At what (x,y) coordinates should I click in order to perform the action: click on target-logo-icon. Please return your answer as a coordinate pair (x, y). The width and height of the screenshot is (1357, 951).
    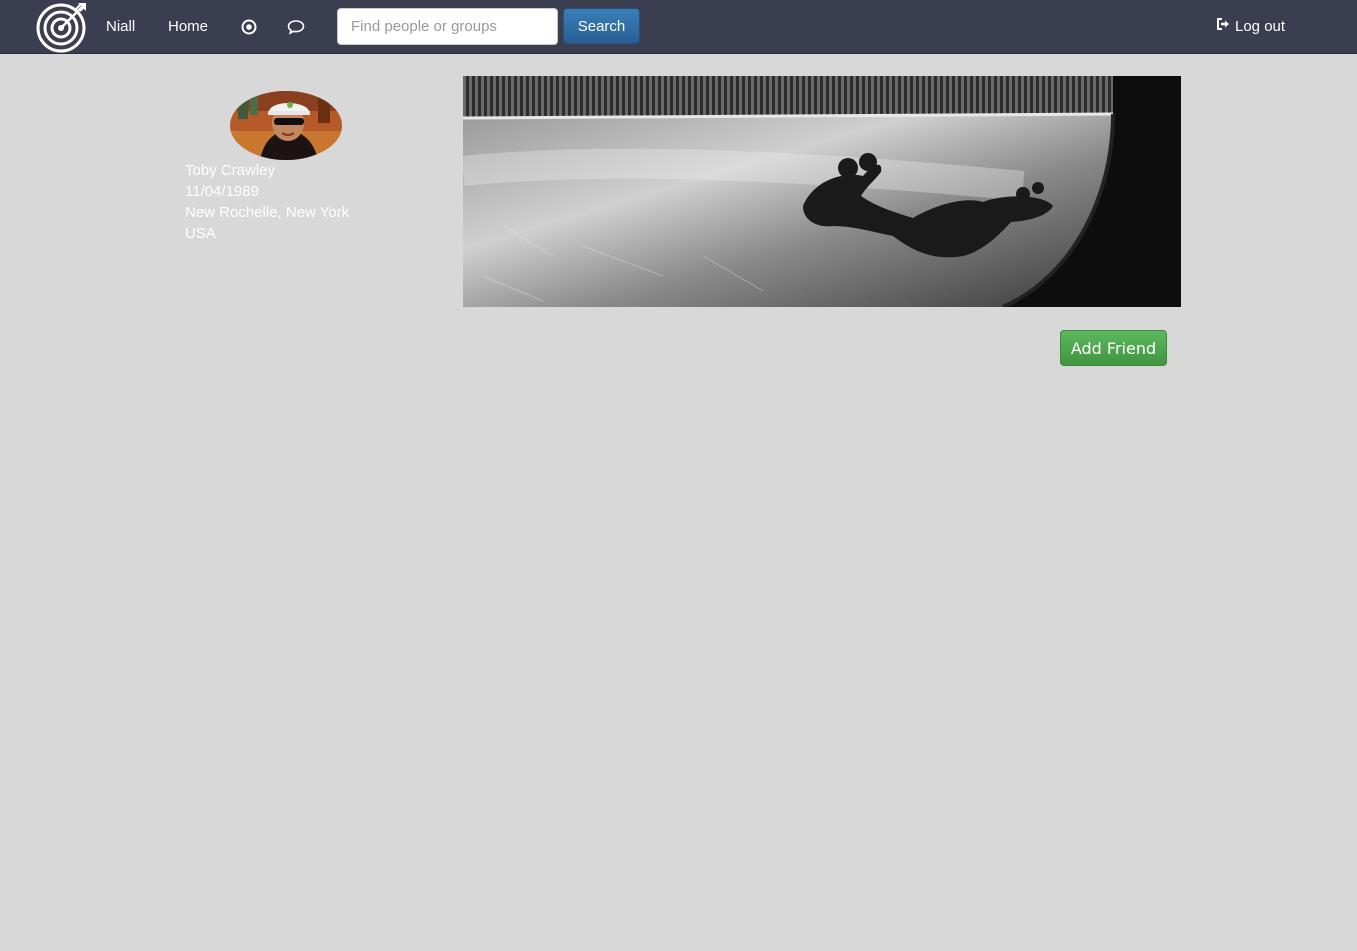
    Looking at the image, I should click on (61, 27).